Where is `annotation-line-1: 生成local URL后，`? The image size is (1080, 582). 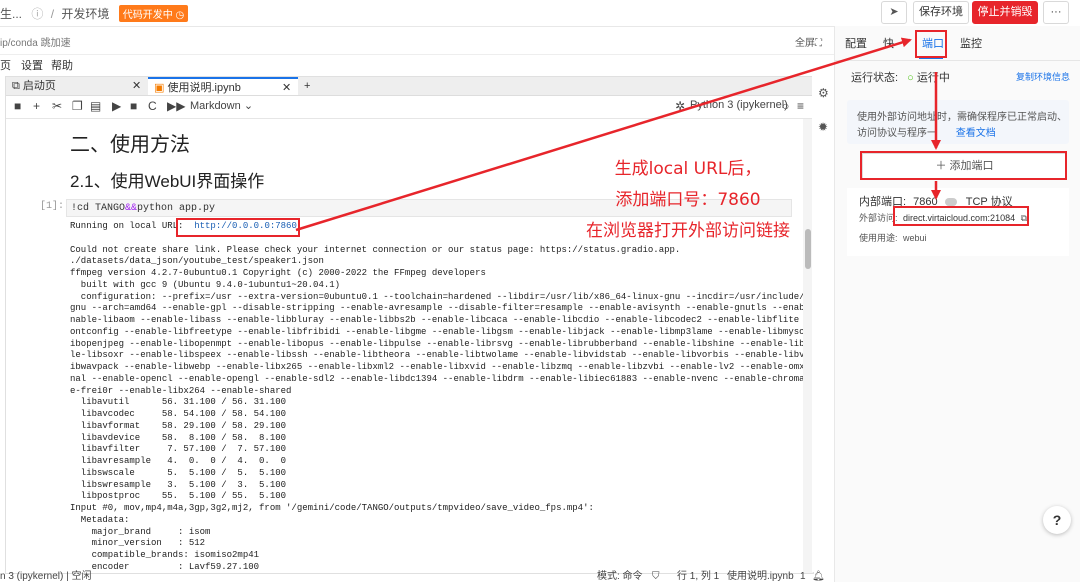
annotation-line-1: 生成local URL后， is located at coordinates (688, 169).